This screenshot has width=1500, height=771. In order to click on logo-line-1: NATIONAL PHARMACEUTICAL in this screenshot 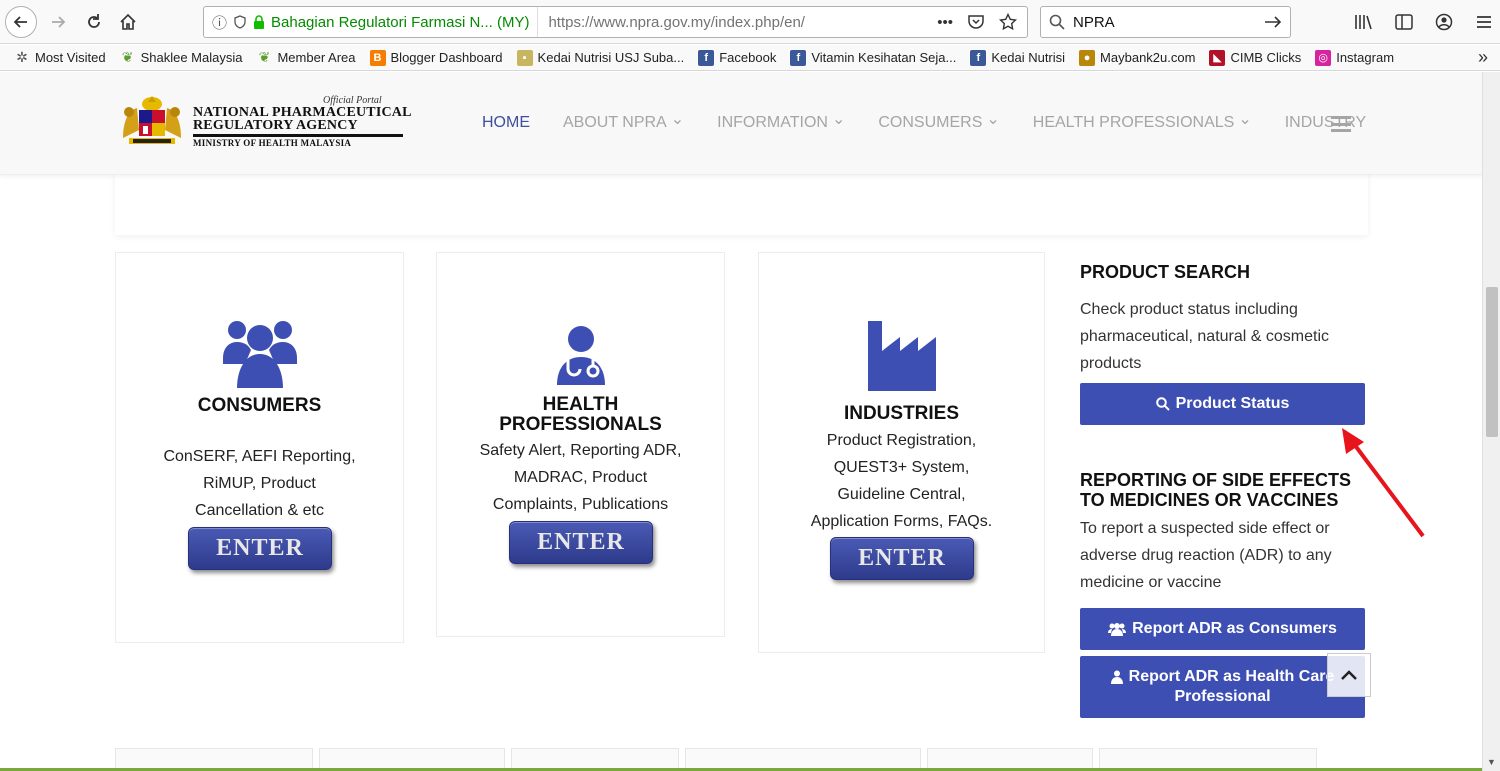, I will do `click(302, 112)`.